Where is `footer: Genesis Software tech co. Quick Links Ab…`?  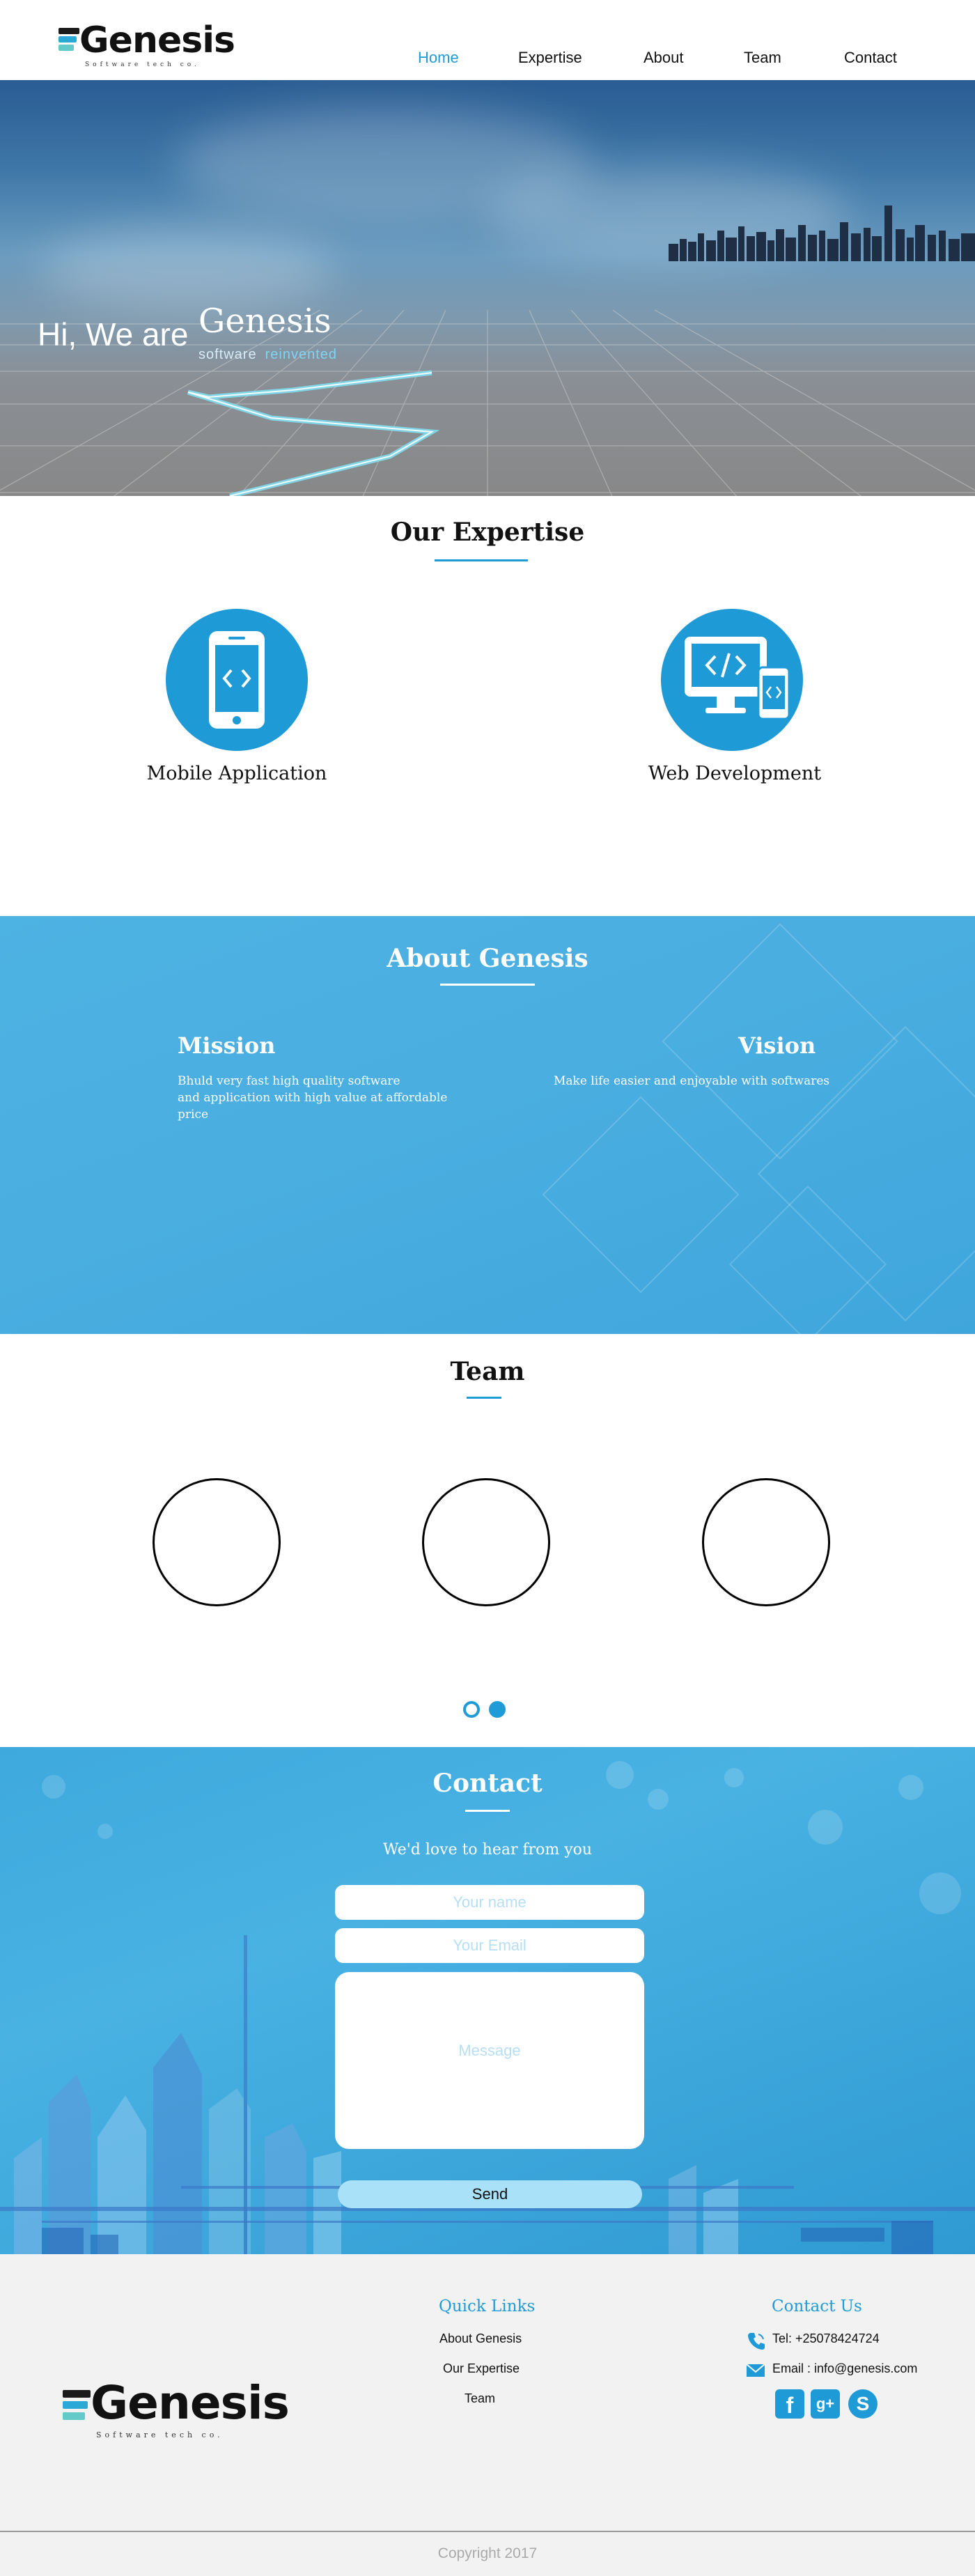 footer: Genesis Software tech co. Quick Links Ab… is located at coordinates (487, 2415).